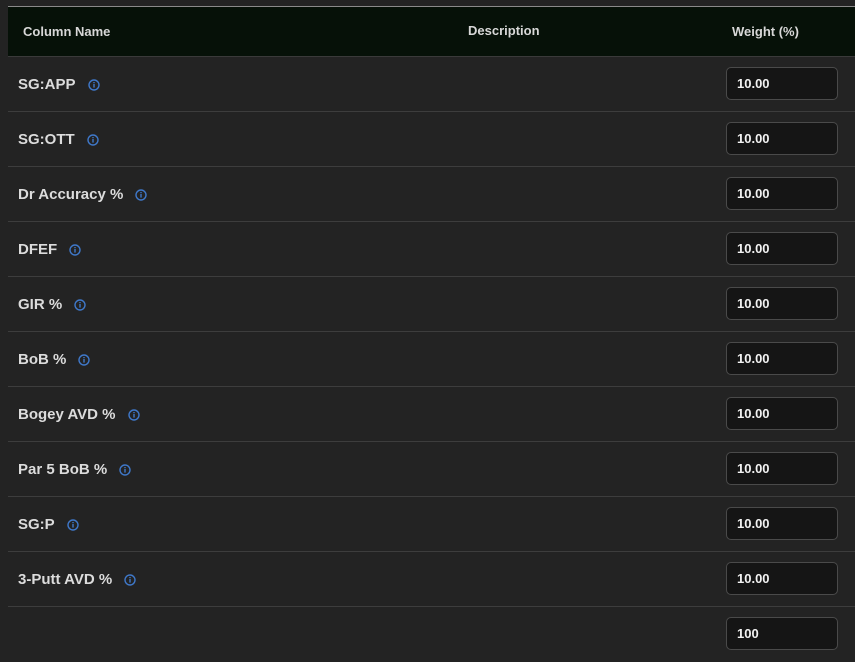  Describe the element at coordinates (65, 579) in the screenshot. I see `row-label: 3-Putt AVD %` at that location.